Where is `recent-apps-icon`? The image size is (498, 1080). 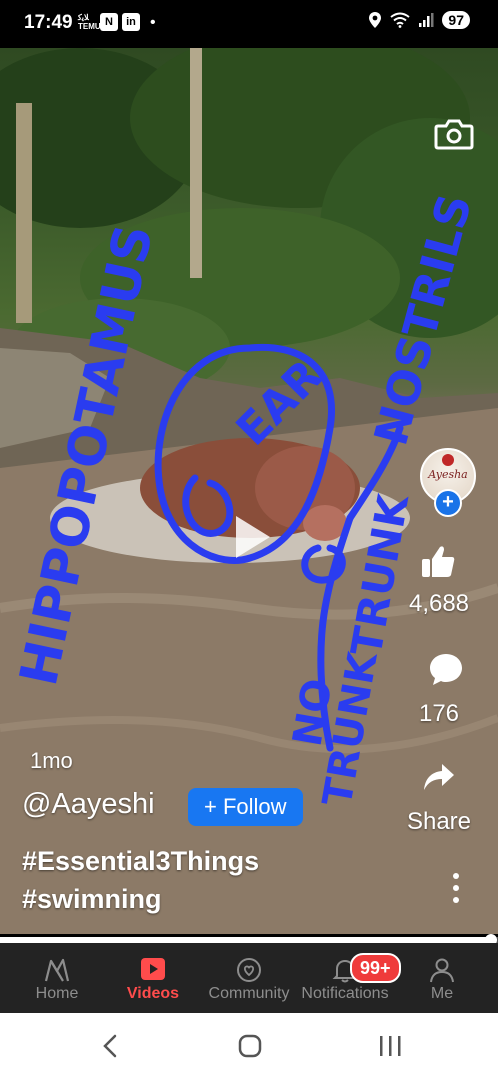 recent-apps-icon is located at coordinates (390, 1046).